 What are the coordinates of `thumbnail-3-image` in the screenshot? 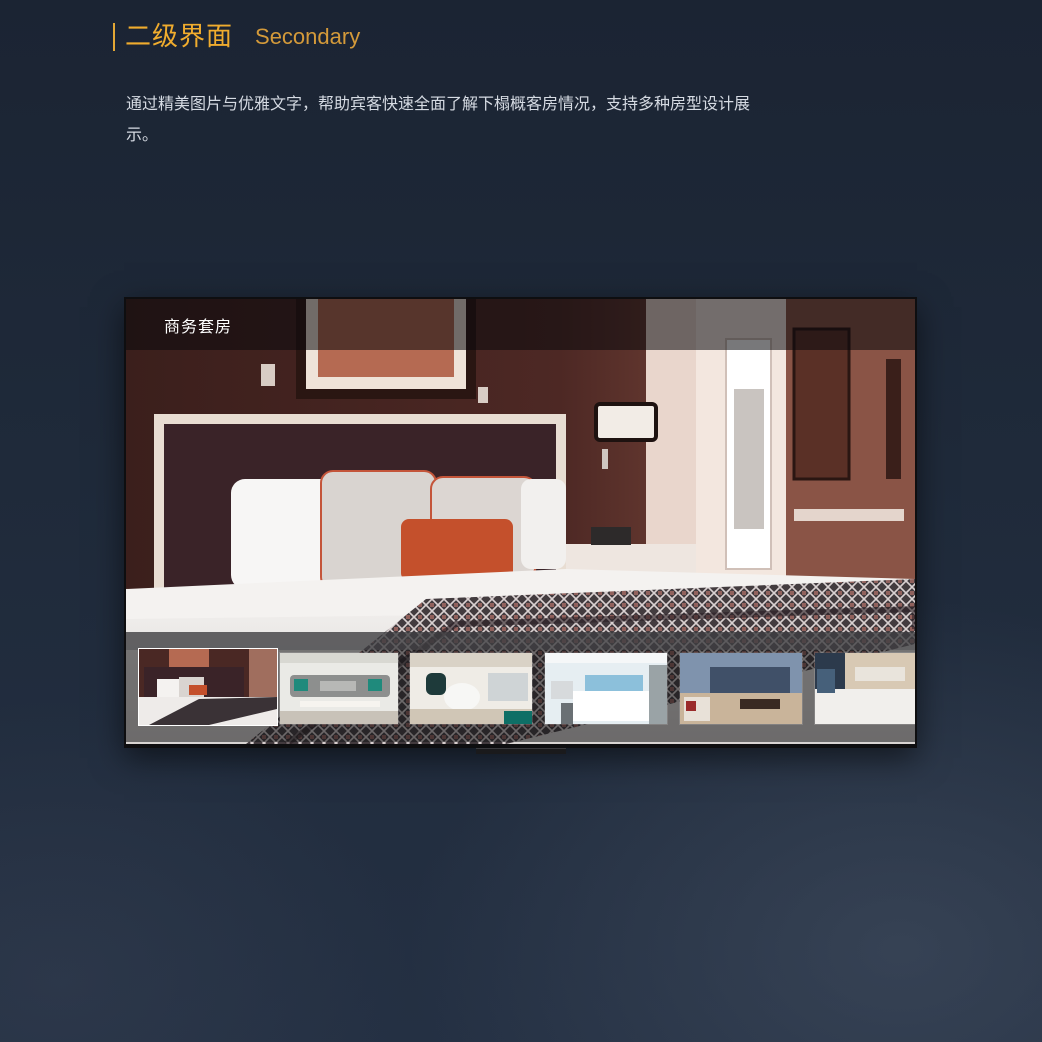 It's located at (471, 688).